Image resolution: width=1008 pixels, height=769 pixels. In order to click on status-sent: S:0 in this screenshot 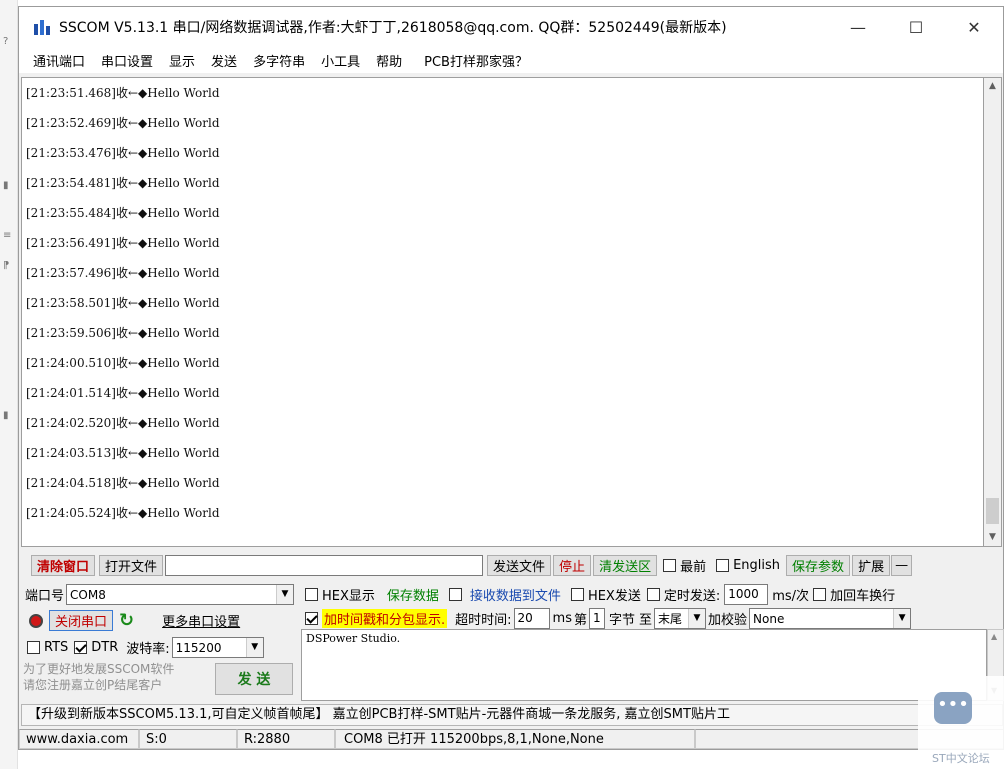, I will do `click(188, 739)`.